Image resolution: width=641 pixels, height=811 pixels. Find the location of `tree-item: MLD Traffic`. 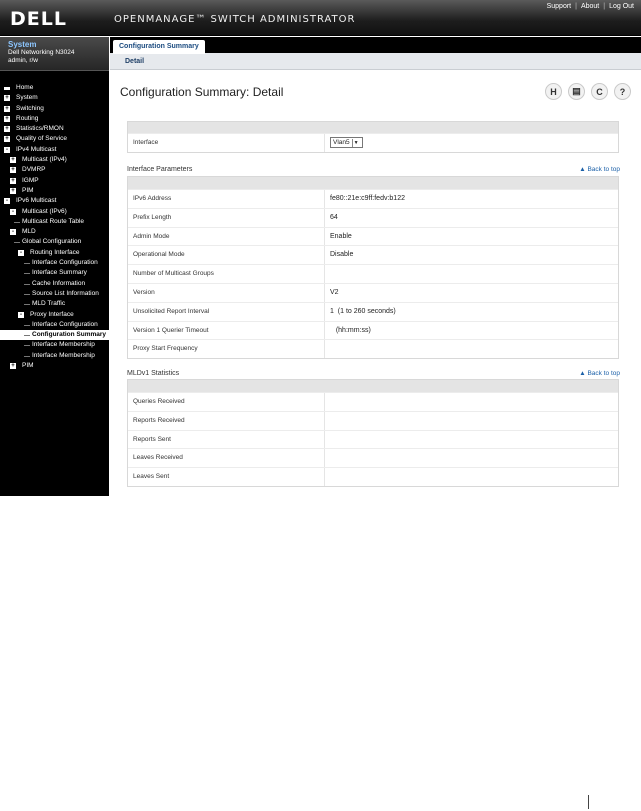

tree-item: MLD Traffic is located at coordinates (54, 304).